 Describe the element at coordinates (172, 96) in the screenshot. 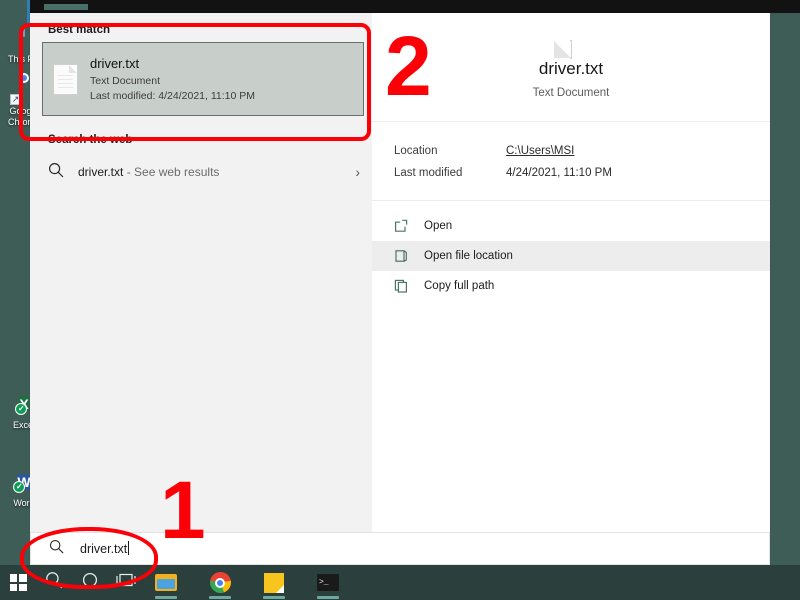

I see `best-match-modified: Last modified: 4/24/2021, 11:10 PM` at that location.